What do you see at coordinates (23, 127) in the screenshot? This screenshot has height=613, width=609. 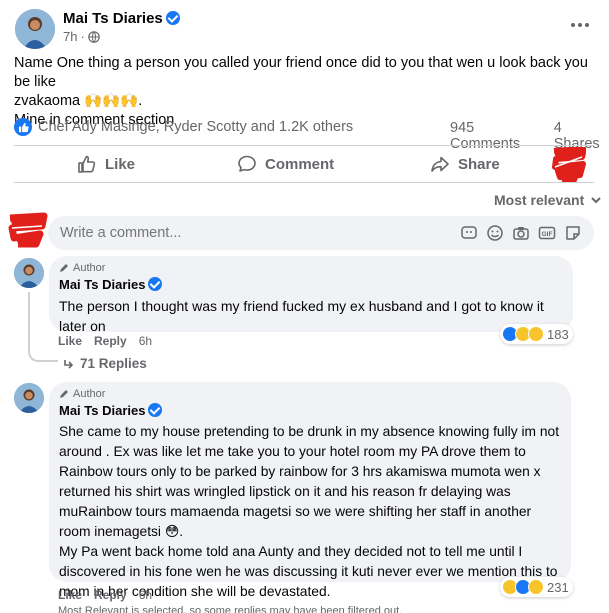 I see `like-reaction-icon` at bounding box center [23, 127].